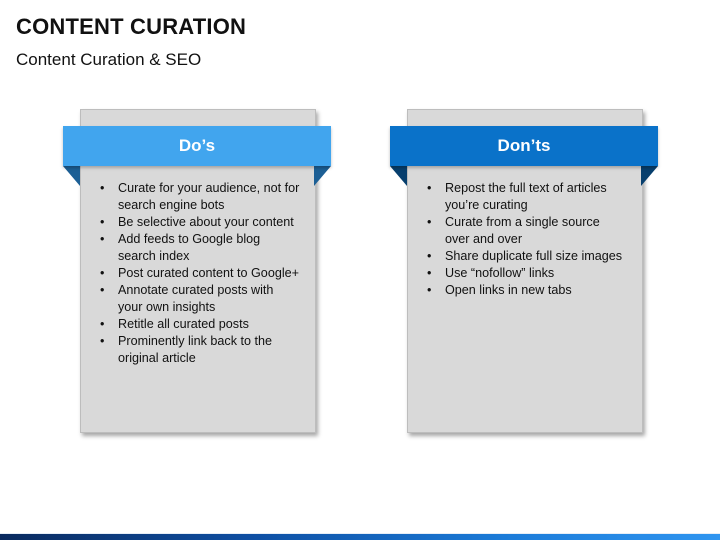 The width and height of the screenshot is (720, 540). Describe the element at coordinates (200, 248) in the screenshot. I see `dos-item: Add feeds to Google blog search index` at that location.